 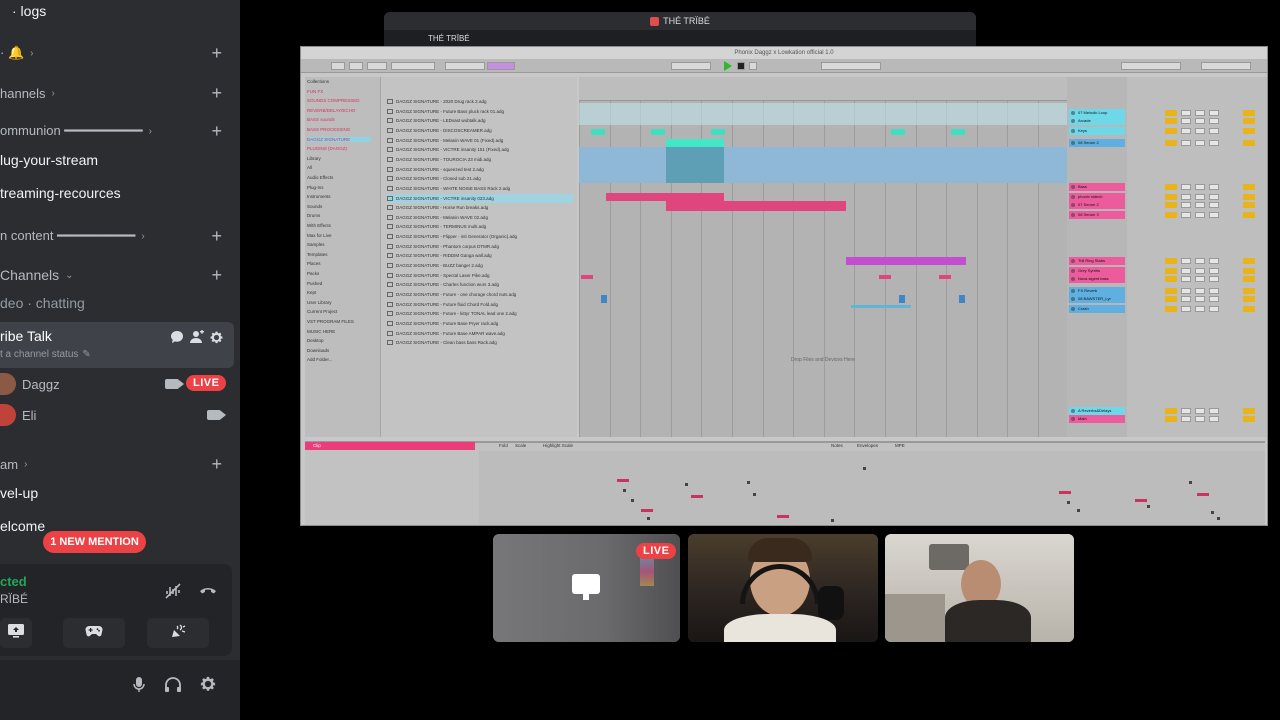 What do you see at coordinates (1097, 187) in the screenshot?
I see `track-header: Bass` at bounding box center [1097, 187].